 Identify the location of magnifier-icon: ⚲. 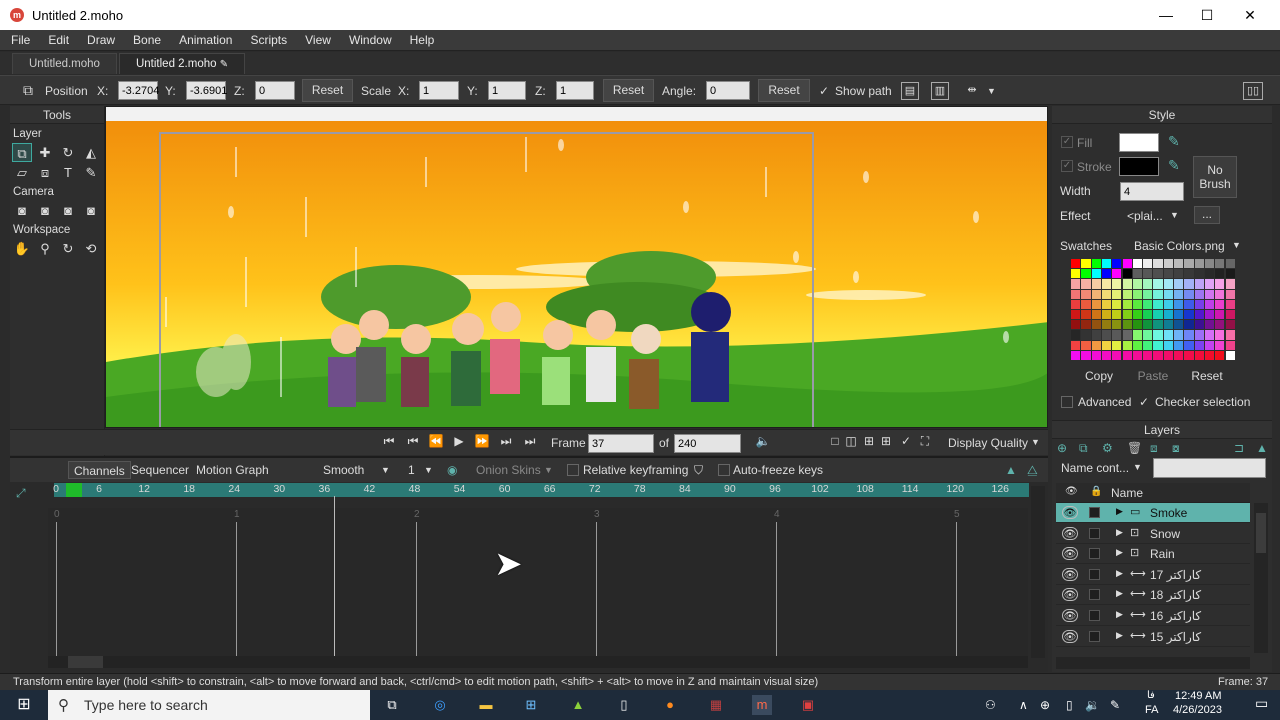
(45, 248).